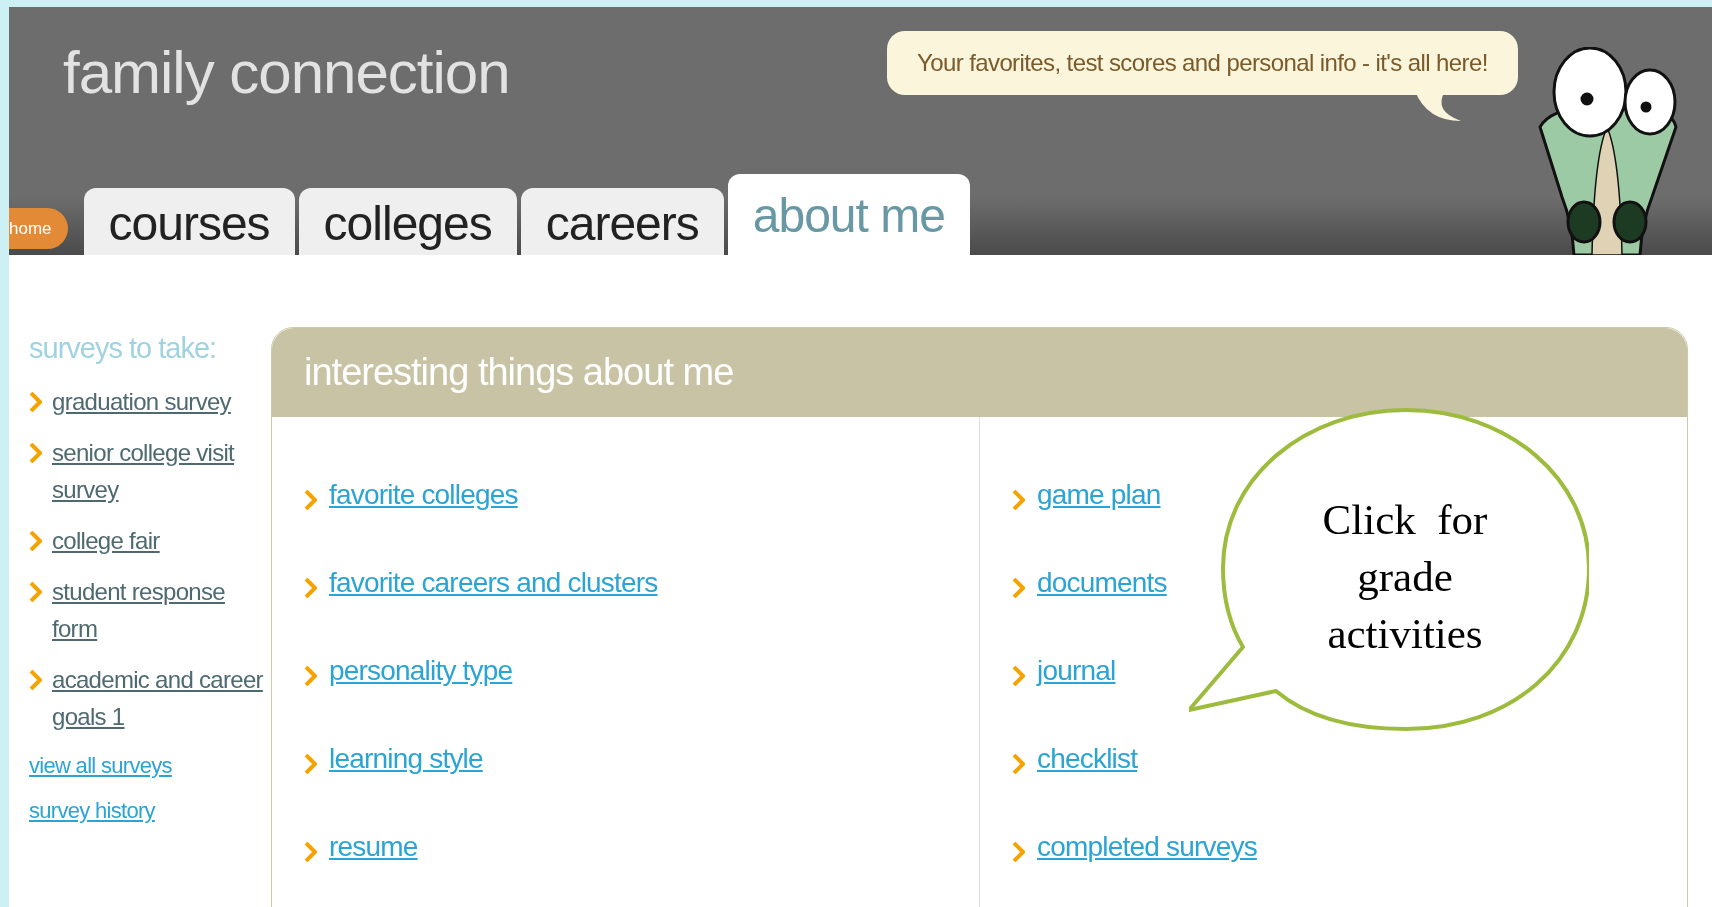 The width and height of the screenshot is (1712, 907). What do you see at coordinates (493, 583) in the screenshot?
I see `panel-link: favorite careers and clusters` at bounding box center [493, 583].